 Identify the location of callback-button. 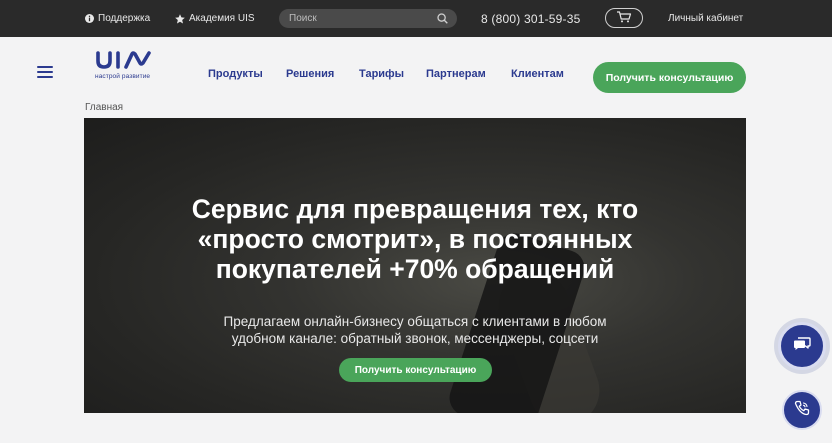
(802, 410).